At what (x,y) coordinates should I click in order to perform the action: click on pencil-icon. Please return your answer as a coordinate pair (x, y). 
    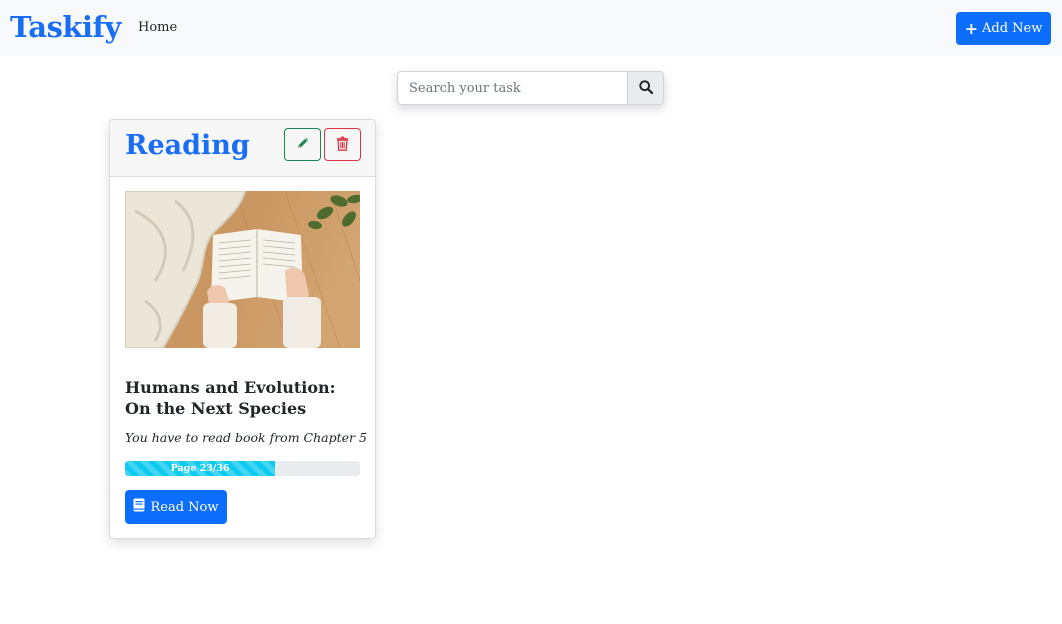
    Looking at the image, I should click on (303, 144).